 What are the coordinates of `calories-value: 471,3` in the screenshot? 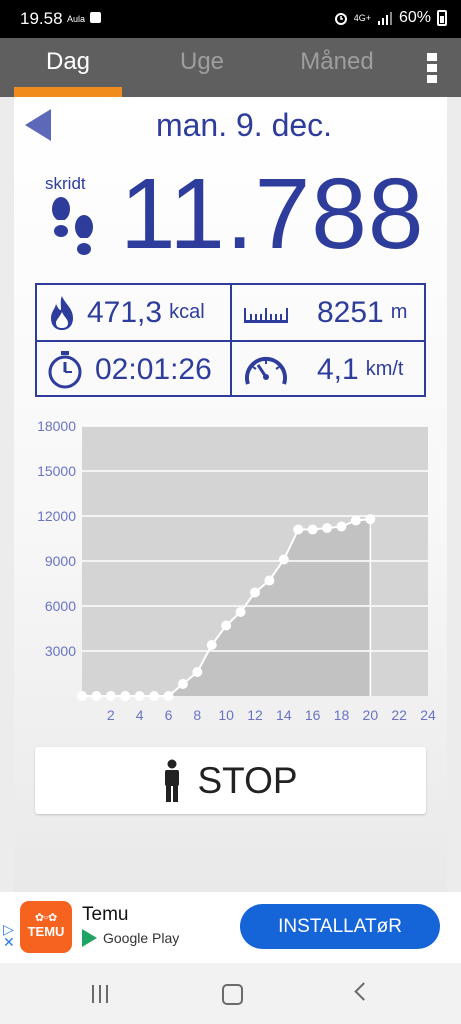 It's located at (125, 312).